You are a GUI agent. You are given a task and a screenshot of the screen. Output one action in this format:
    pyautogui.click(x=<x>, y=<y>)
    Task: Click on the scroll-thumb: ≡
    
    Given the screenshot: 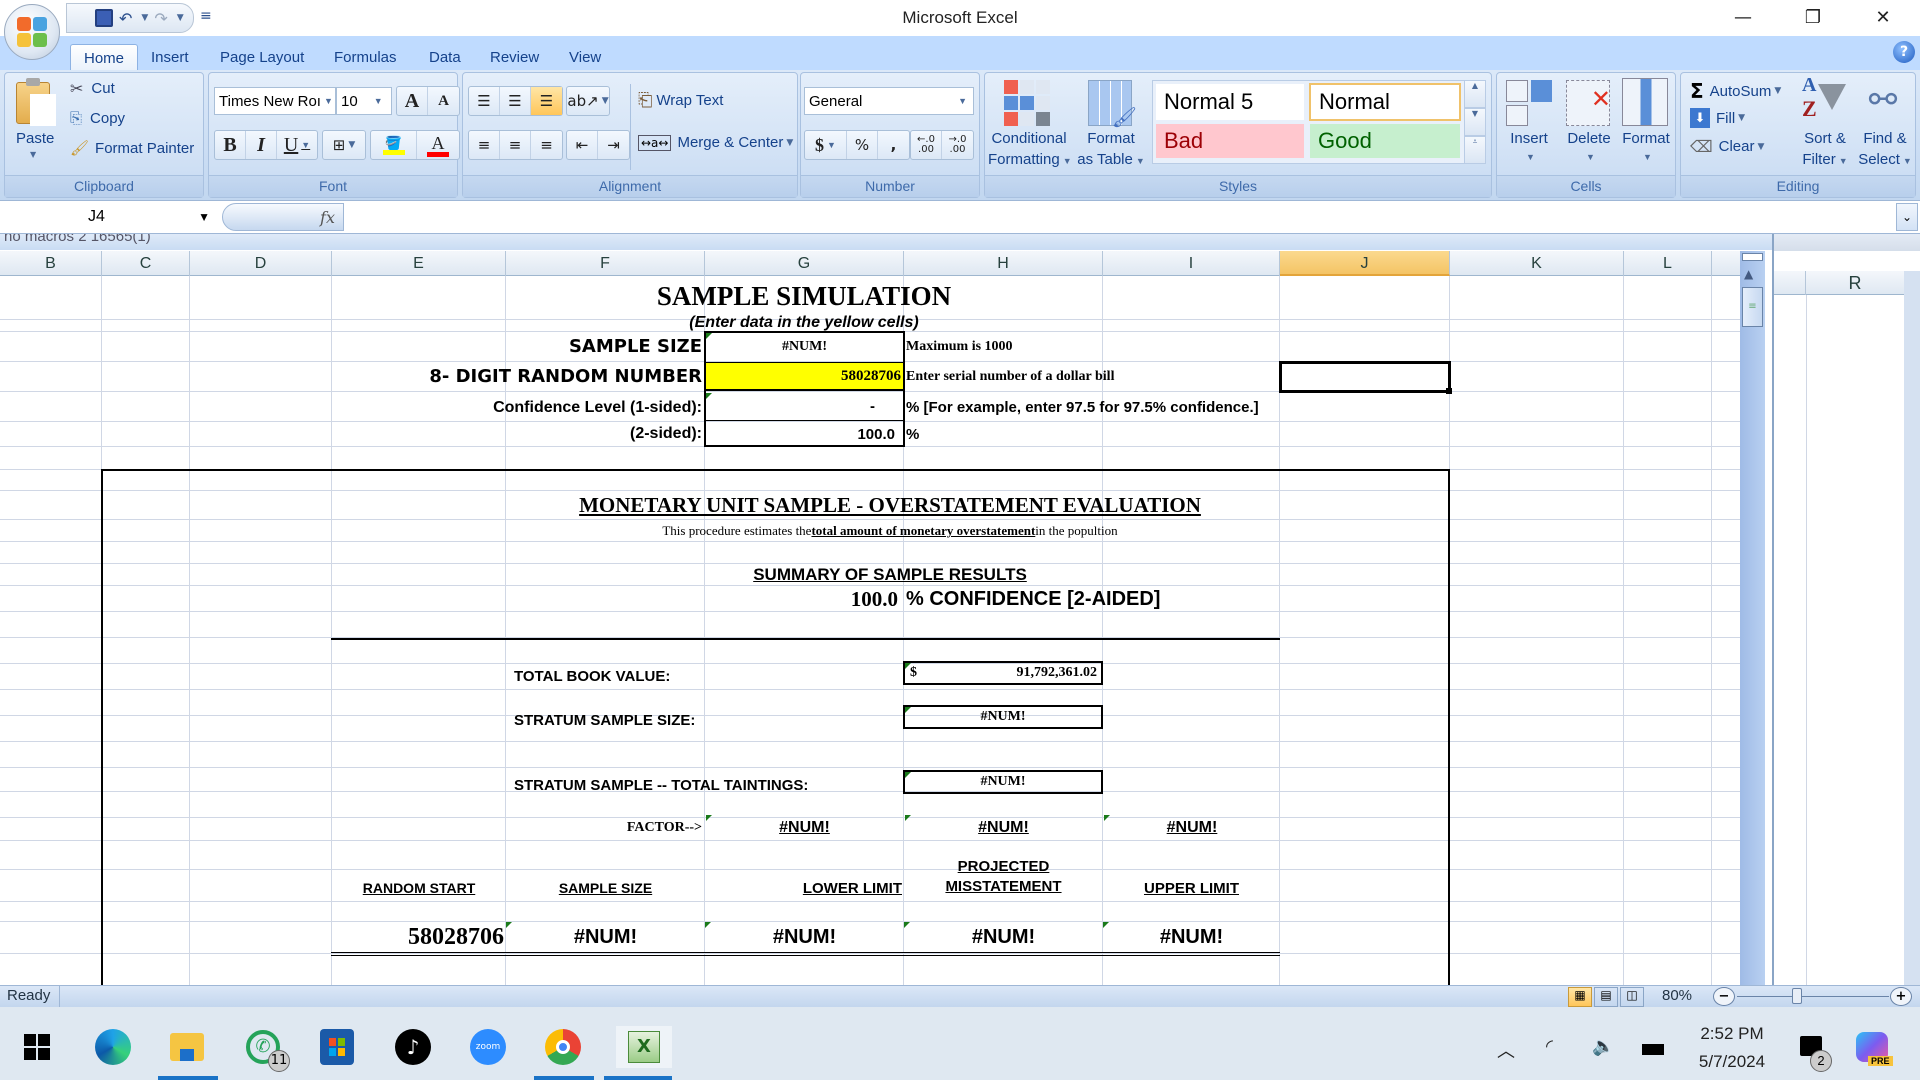 What is the action you would take?
    pyautogui.click(x=1752, y=307)
    